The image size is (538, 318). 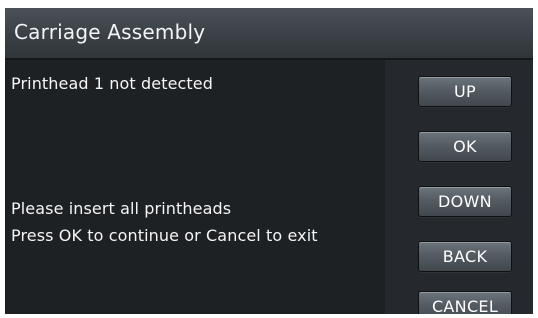 What do you see at coordinates (121, 208) in the screenshot?
I see `instruction-line-1: Please insert all printheads` at bounding box center [121, 208].